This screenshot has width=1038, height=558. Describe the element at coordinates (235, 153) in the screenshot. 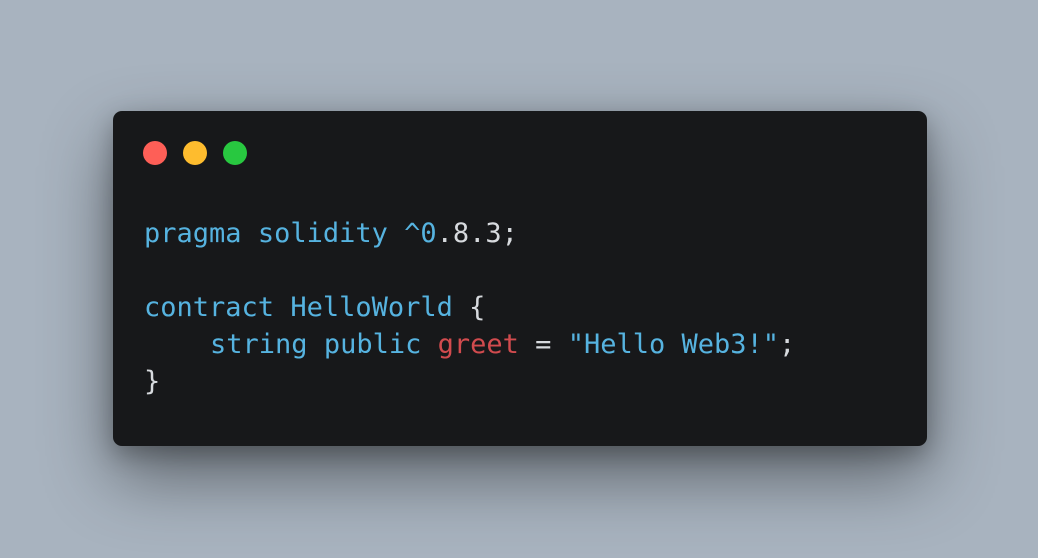

I see `maximize-dot-icon` at that location.